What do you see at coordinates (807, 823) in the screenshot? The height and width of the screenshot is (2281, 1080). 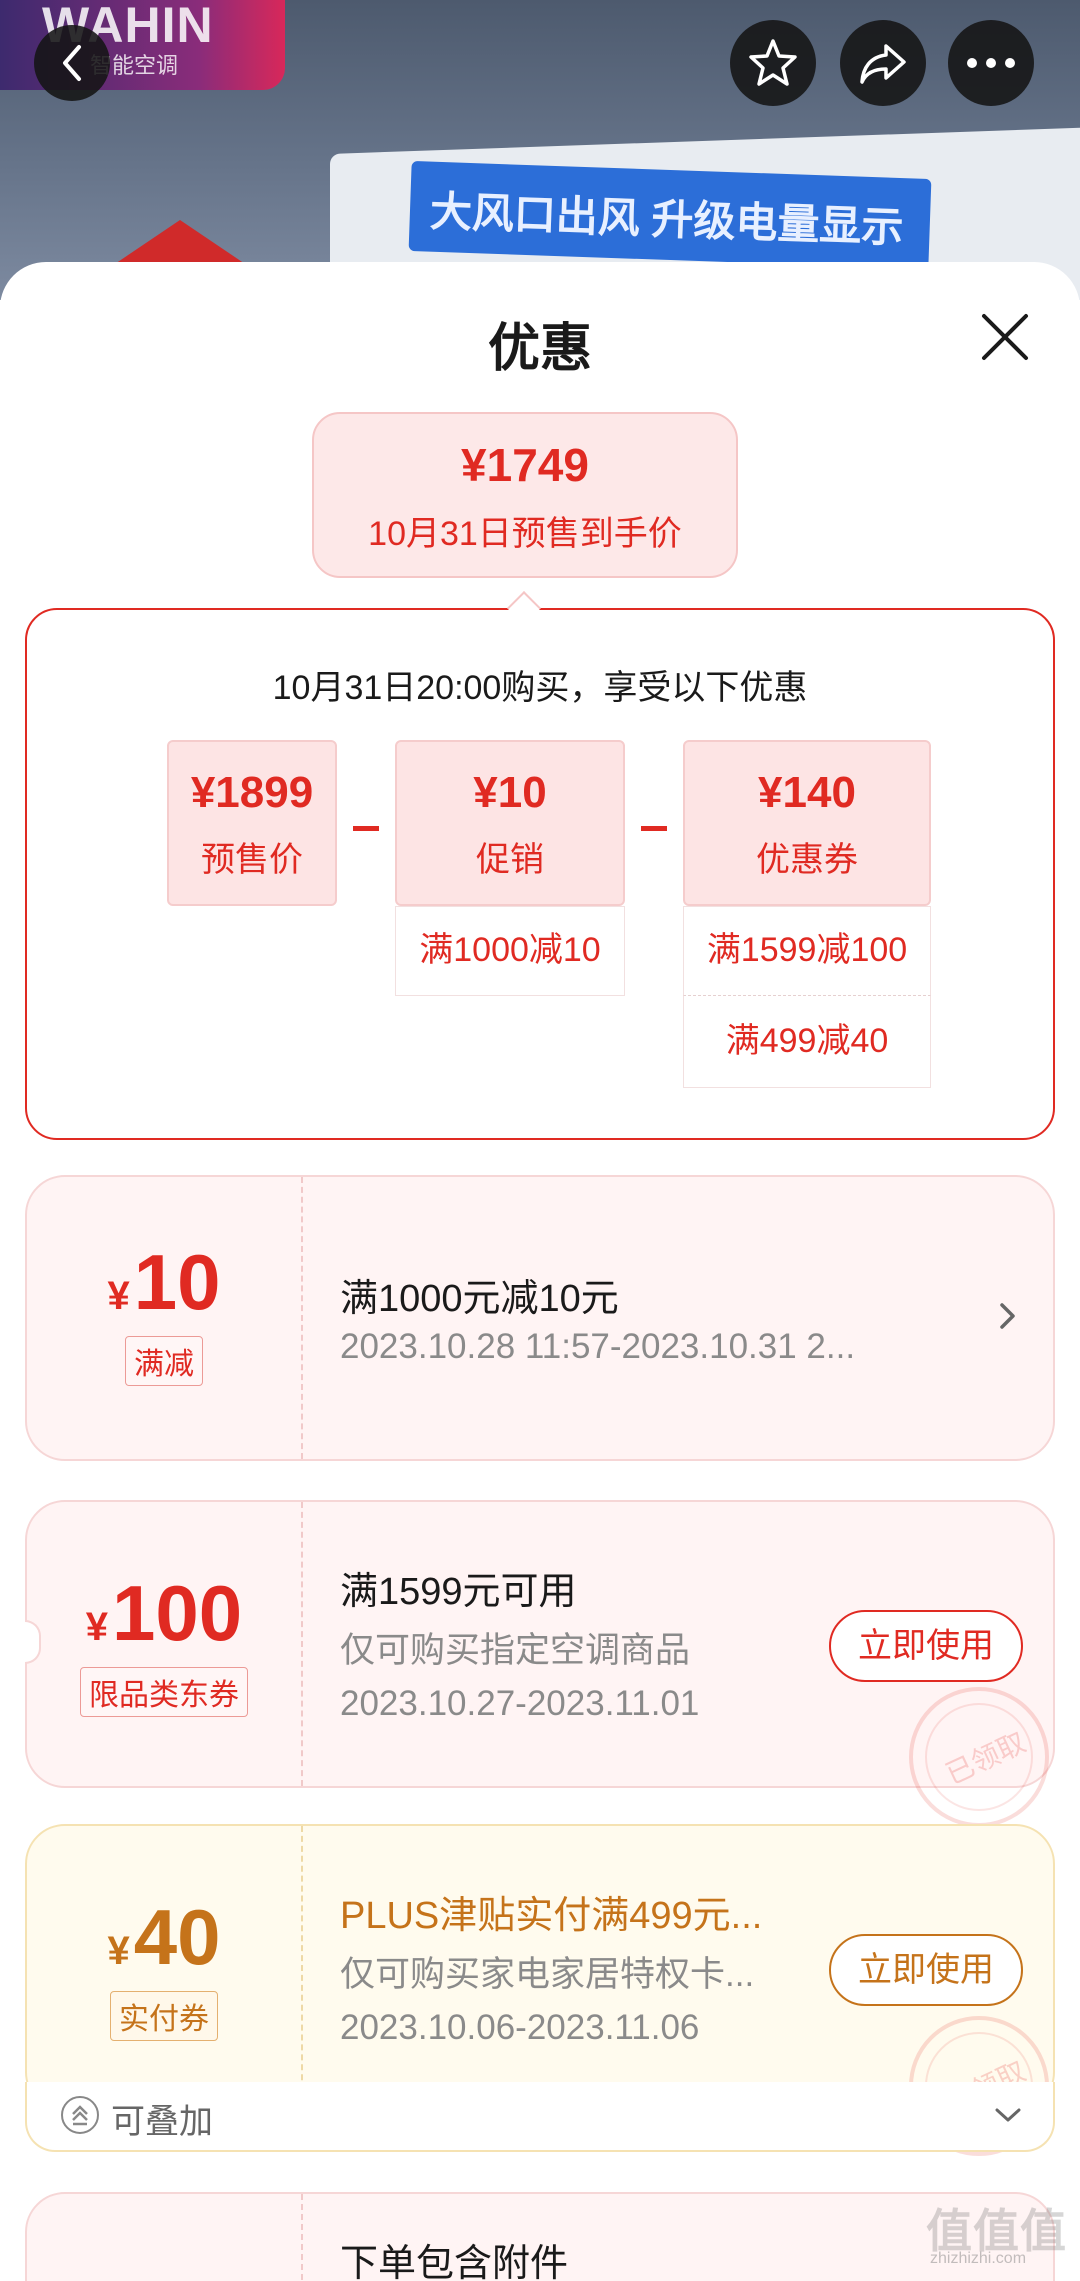 I see `breakdown-coupon: ¥140 优惠券` at bounding box center [807, 823].